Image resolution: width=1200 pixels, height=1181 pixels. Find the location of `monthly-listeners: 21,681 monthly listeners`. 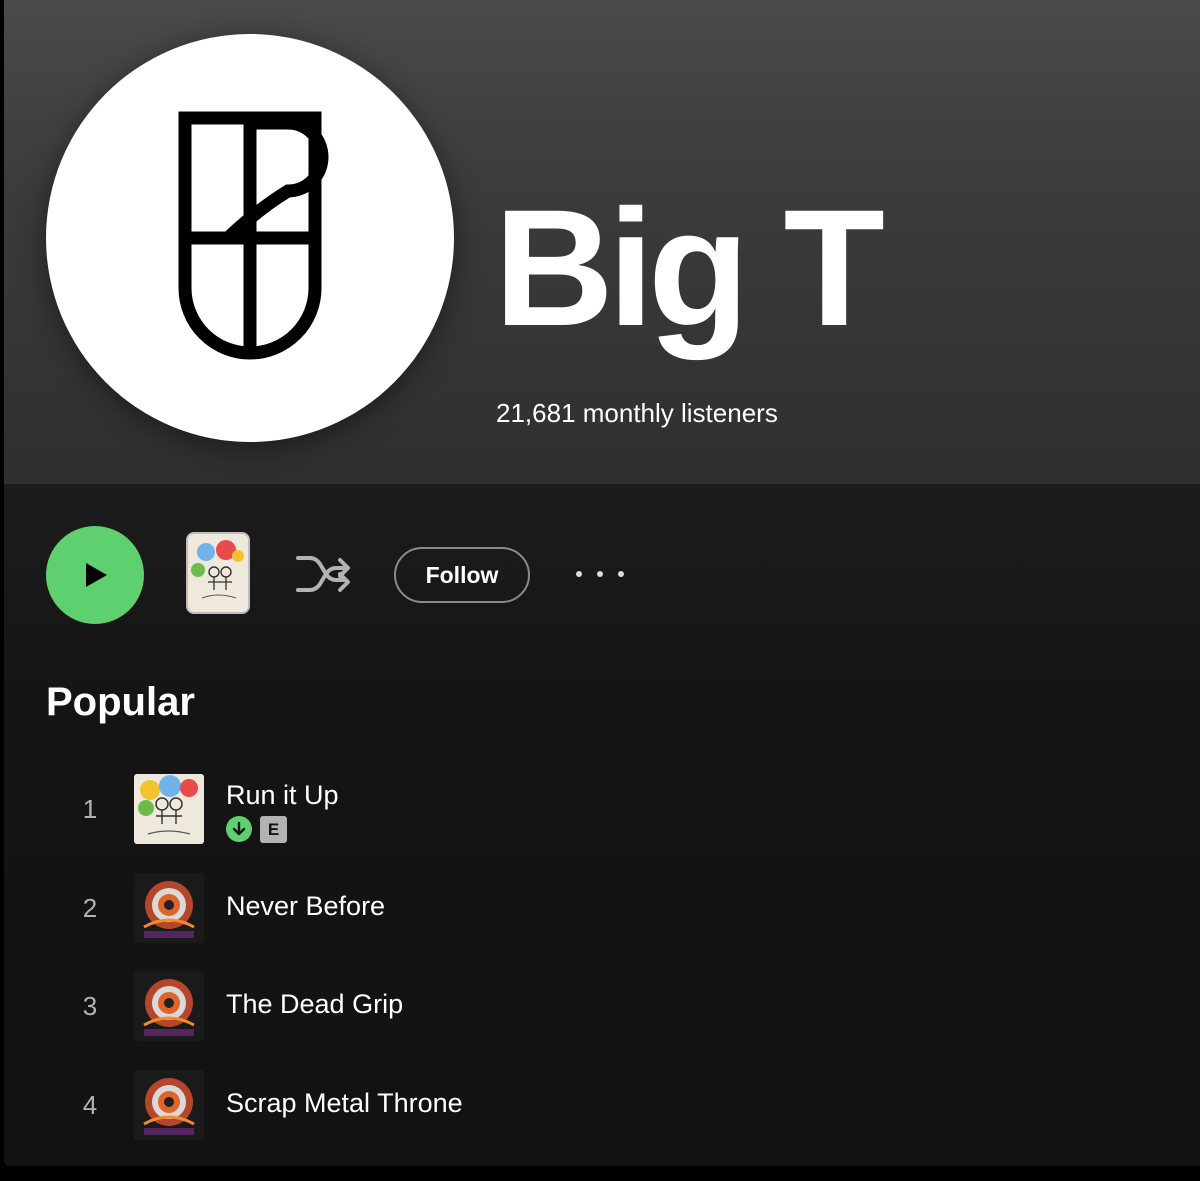

monthly-listeners: 21,681 monthly listeners is located at coordinates (637, 413).